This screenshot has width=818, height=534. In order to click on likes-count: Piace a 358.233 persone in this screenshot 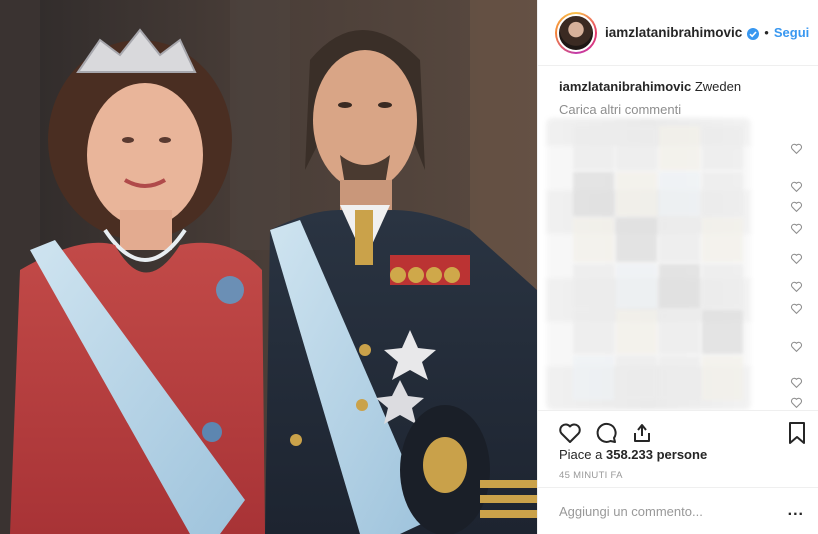, I will do `click(633, 454)`.